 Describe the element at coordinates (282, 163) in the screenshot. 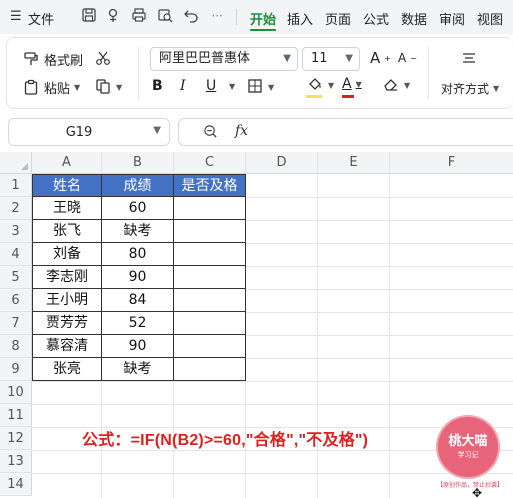

I see `column-header-d: D` at that location.